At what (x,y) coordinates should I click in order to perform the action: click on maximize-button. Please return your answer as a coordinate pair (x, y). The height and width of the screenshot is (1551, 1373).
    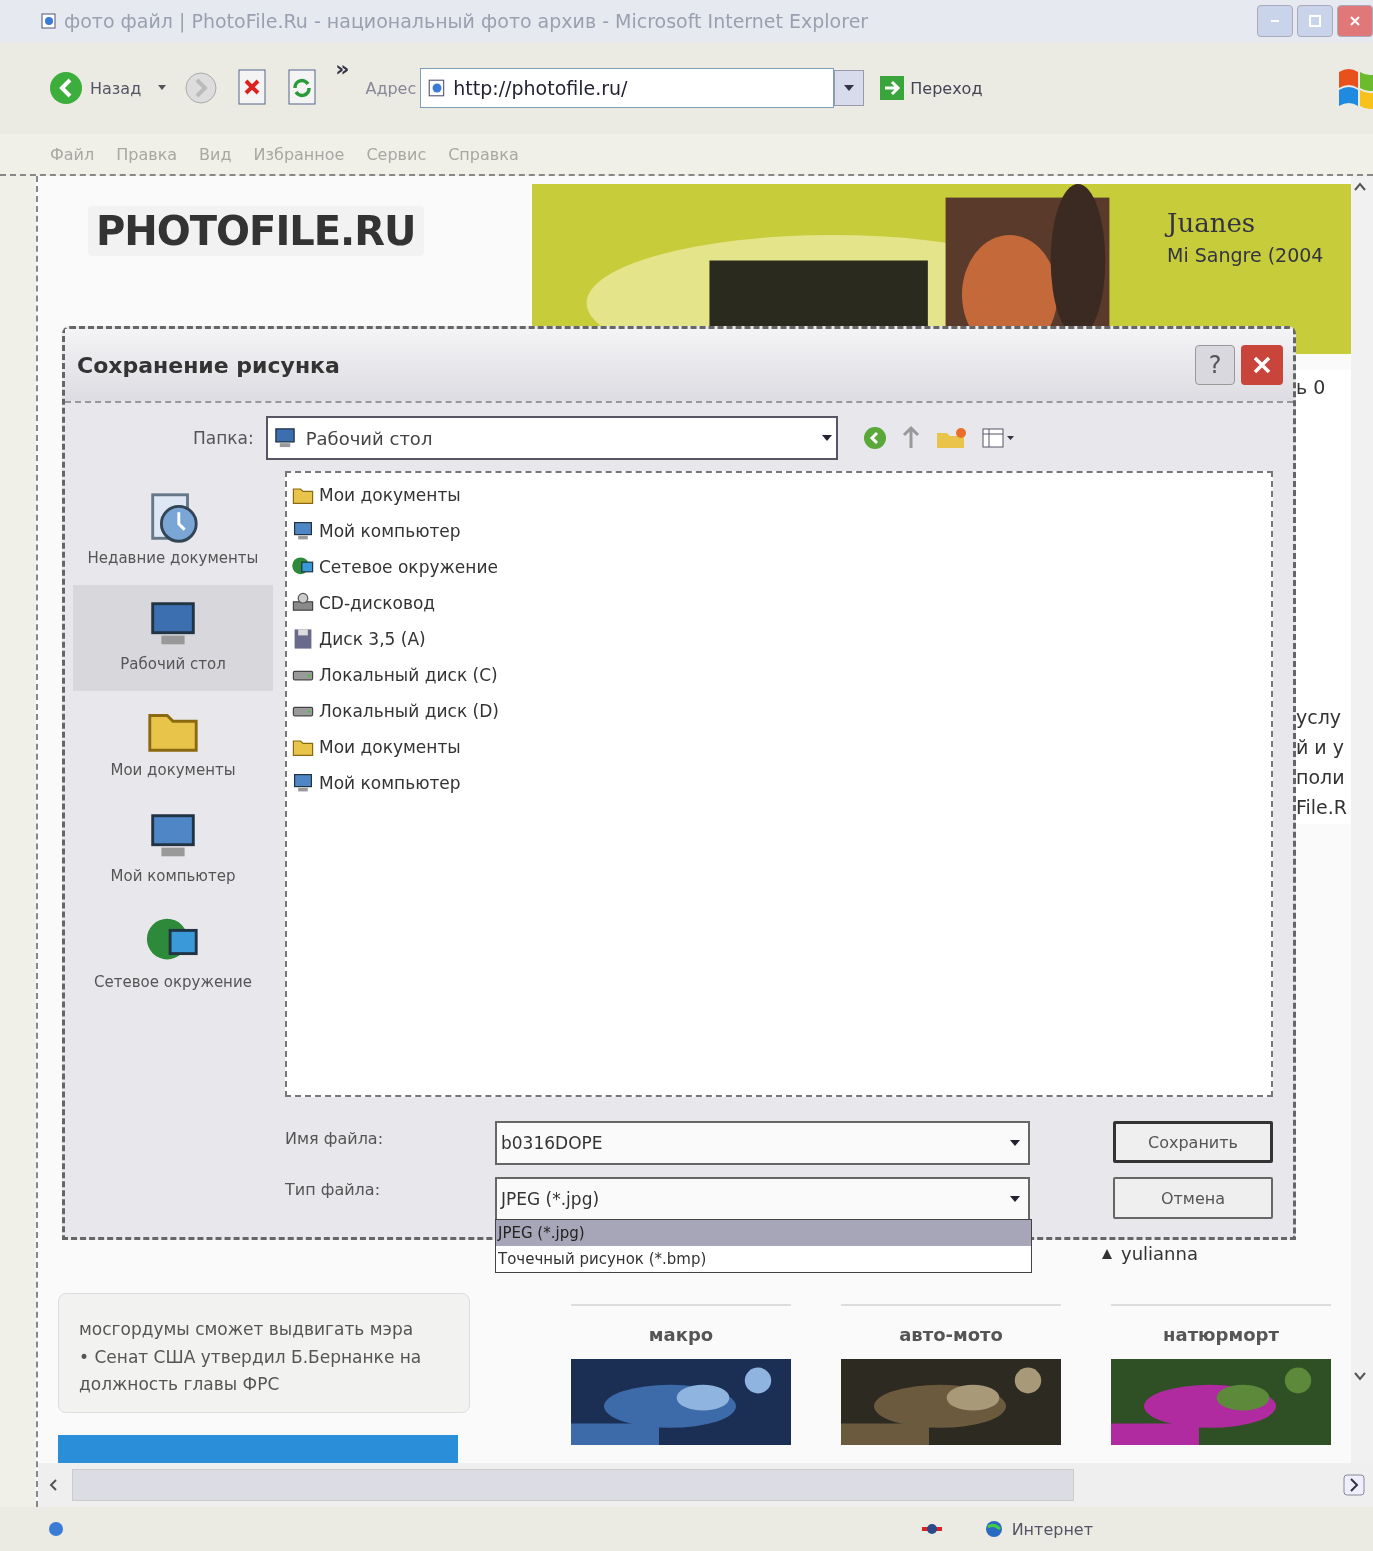
    Looking at the image, I should click on (1315, 21).